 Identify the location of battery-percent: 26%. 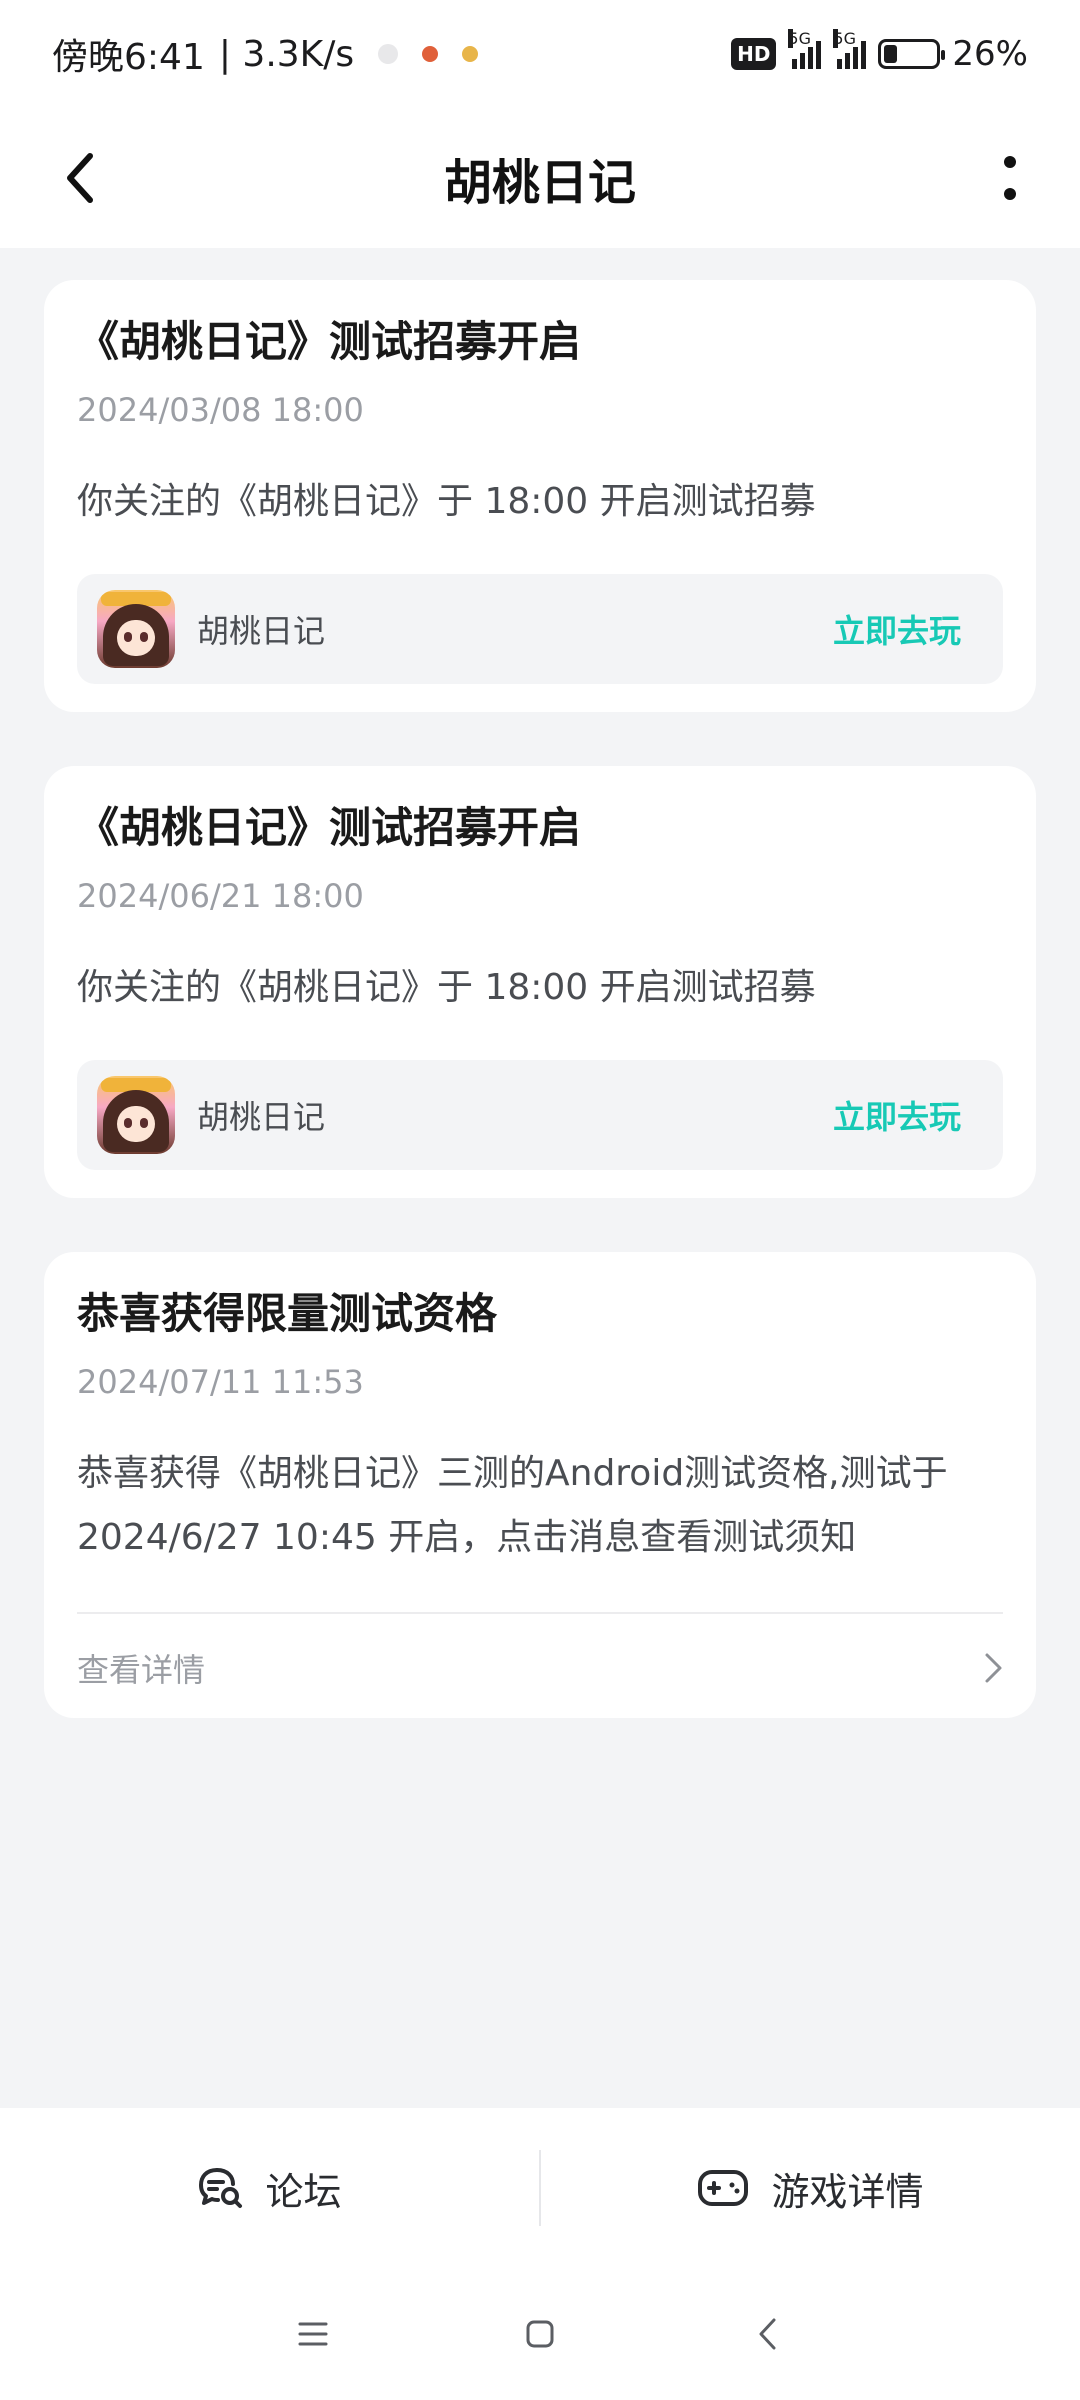
(990, 54).